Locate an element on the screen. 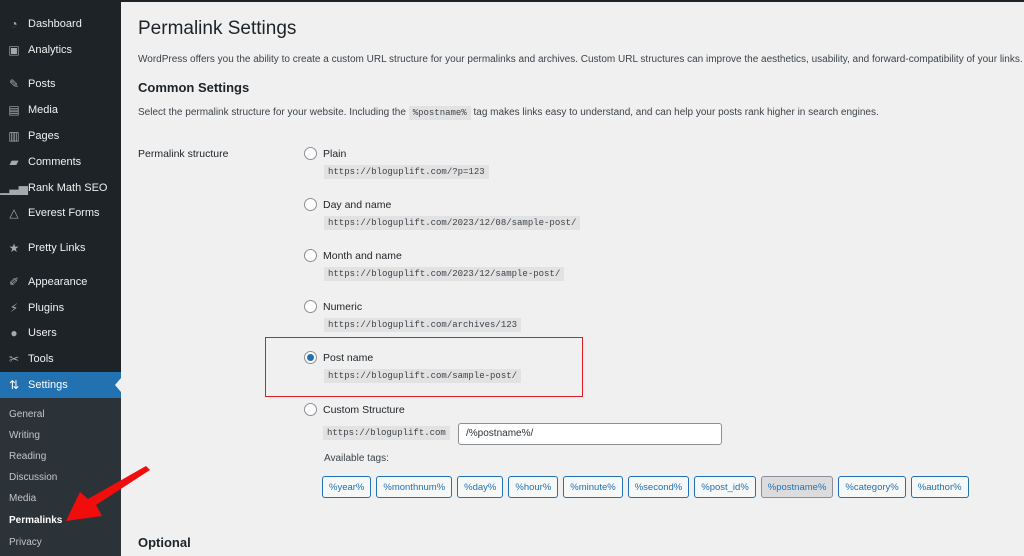  tag-category: %category% is located at coordinates (872, 487).